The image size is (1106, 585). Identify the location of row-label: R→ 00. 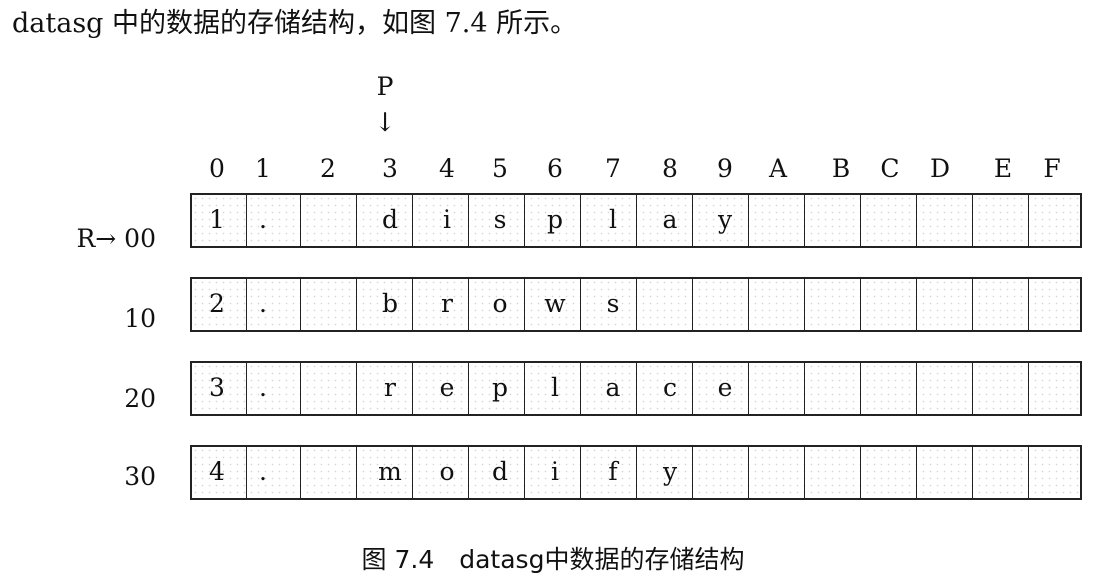
(116, 238).